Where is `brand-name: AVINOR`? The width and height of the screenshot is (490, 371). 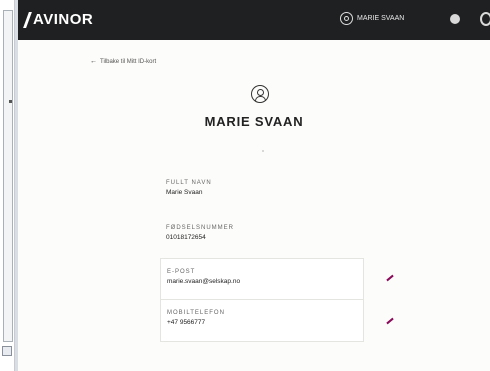 brand-name: AVINOR is located at coordinates (63, 19).